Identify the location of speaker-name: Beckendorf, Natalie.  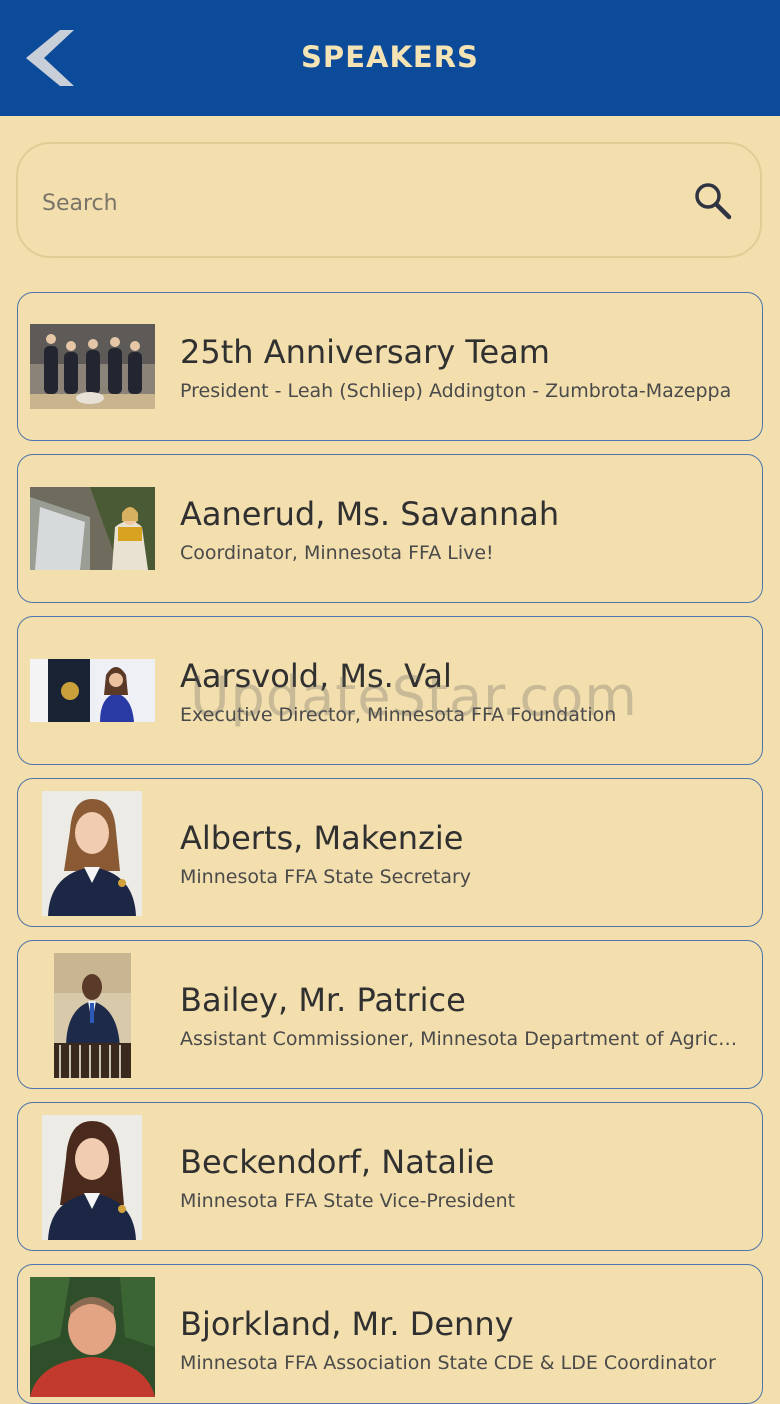
(337, 1162).